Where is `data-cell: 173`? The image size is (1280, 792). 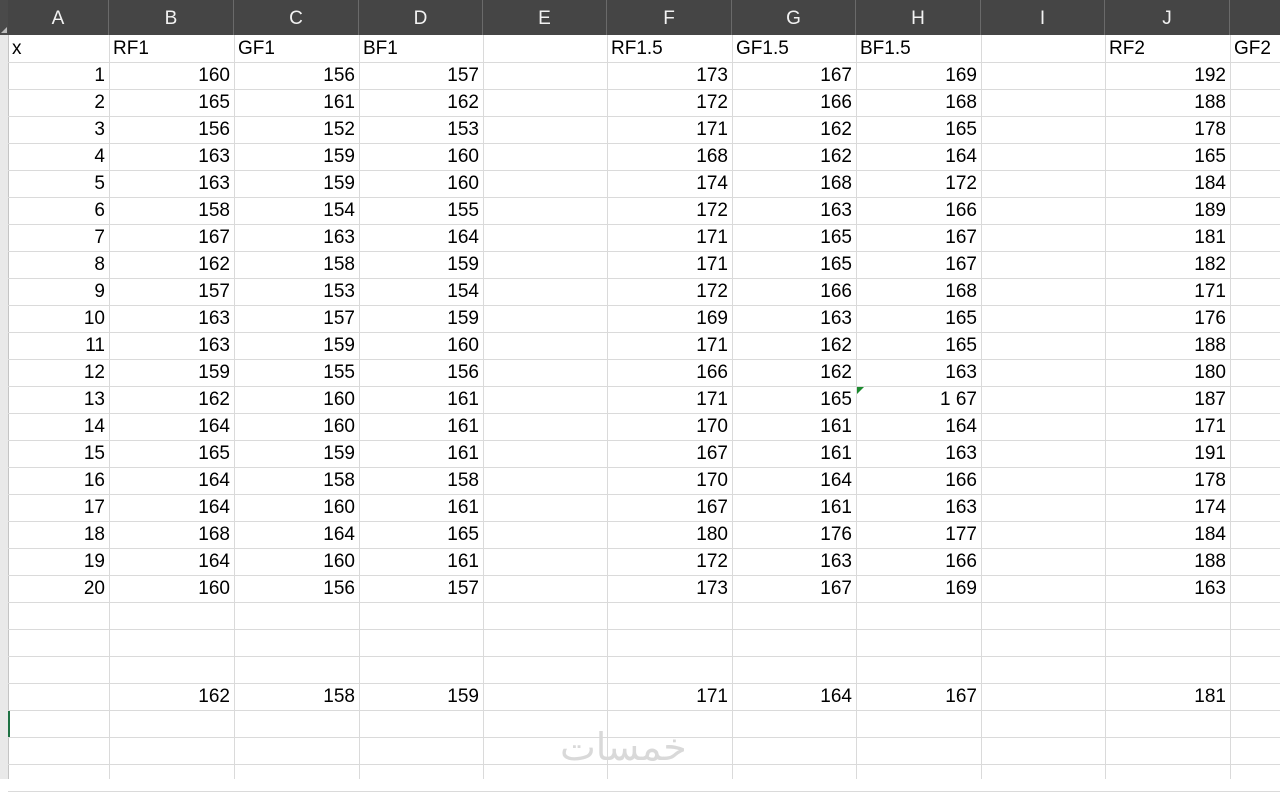
data-cell: 173 is located at coordinates (669, 75).